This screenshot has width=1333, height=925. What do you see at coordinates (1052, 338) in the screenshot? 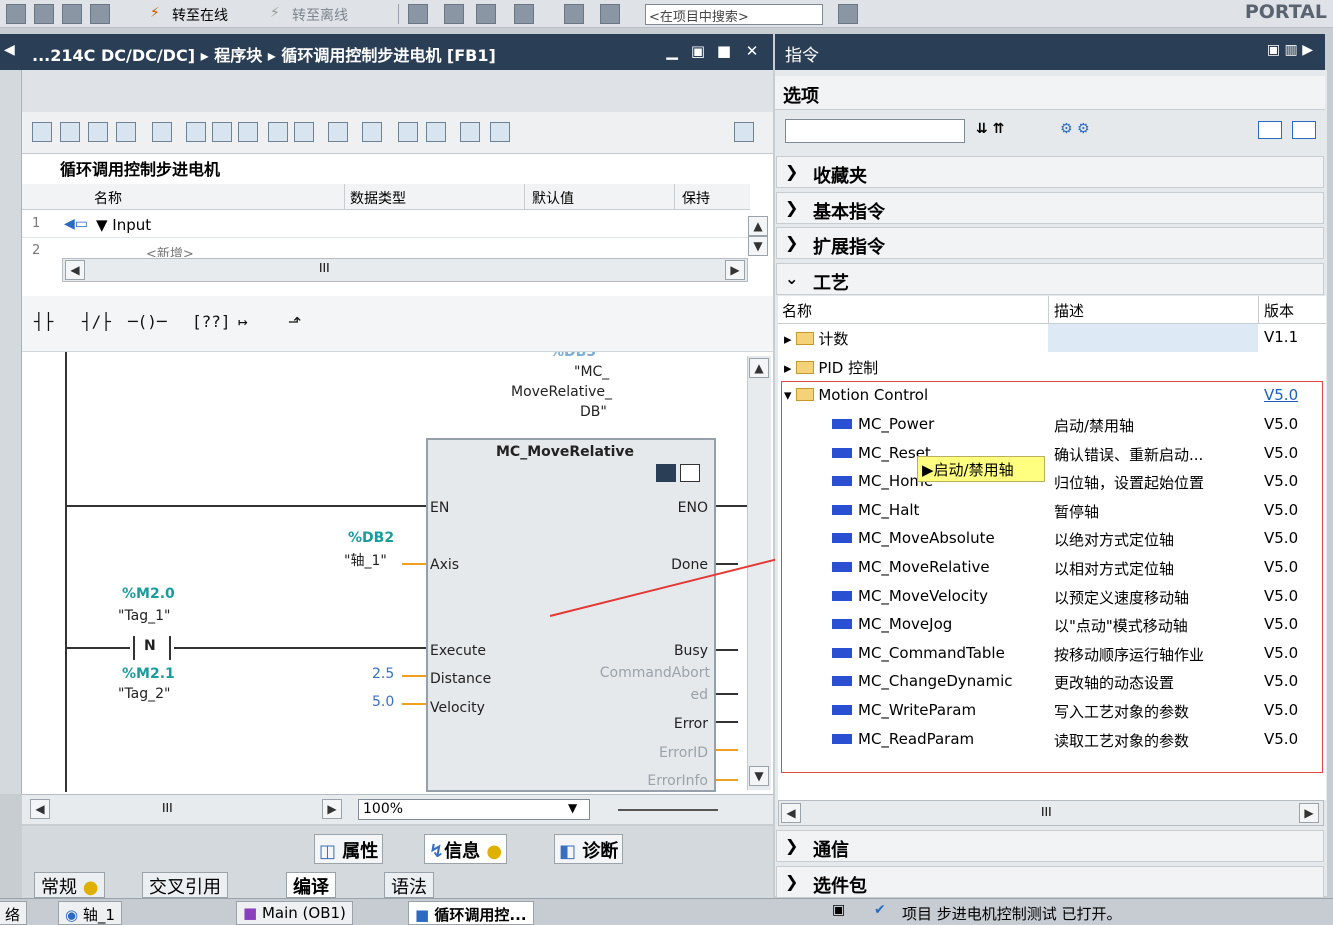
I see `tree-folder-counting: ▸ 计数 V1.1` at bounding box center [1052, 338].